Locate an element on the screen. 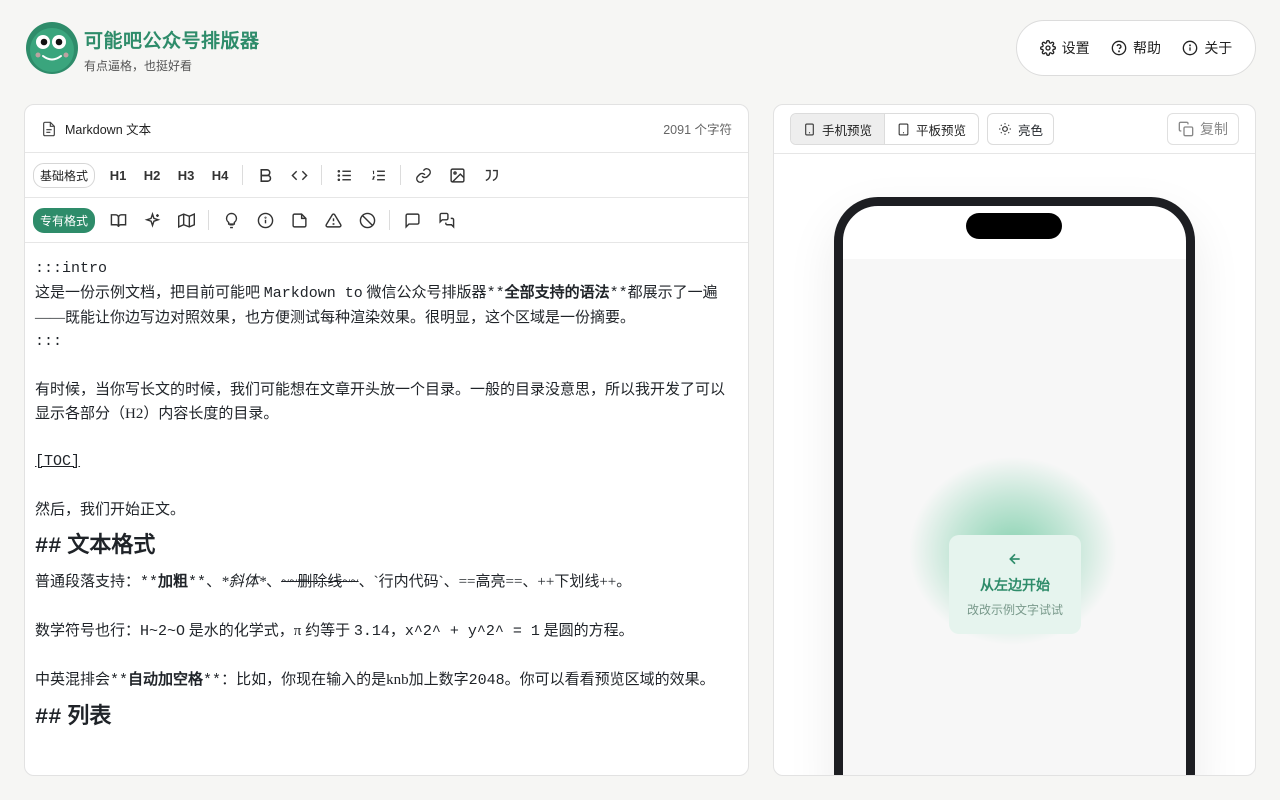 The height and width of the screenshot is (800, 1280). numbered-list-icon is located at coordinates (378, 175).